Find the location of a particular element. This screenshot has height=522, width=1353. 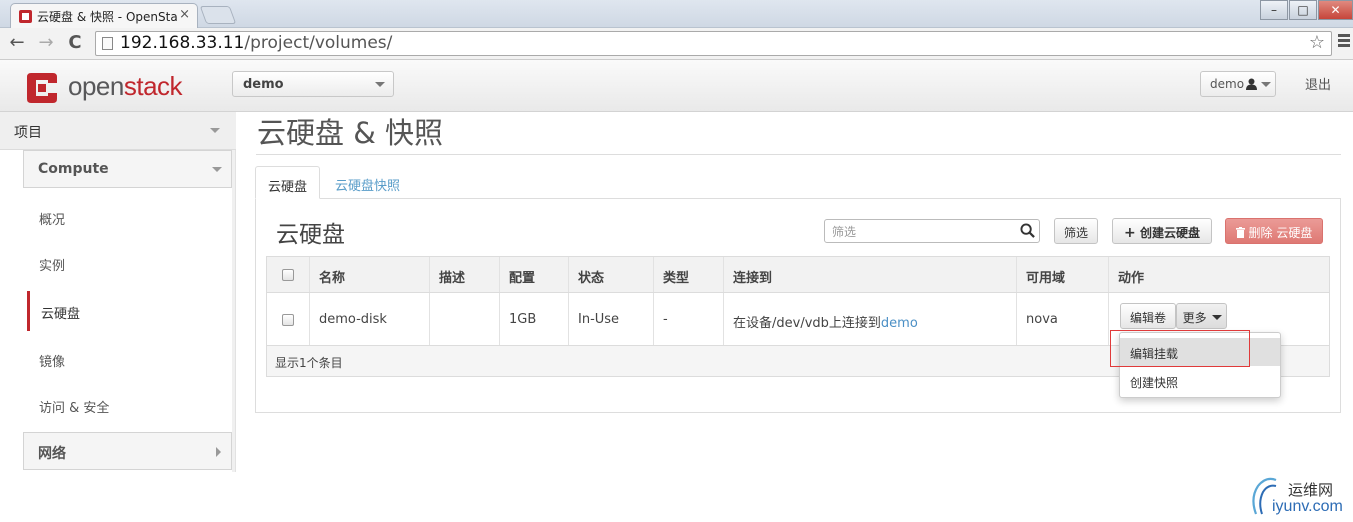

highlight-box is located at coordinates (1180, 348).